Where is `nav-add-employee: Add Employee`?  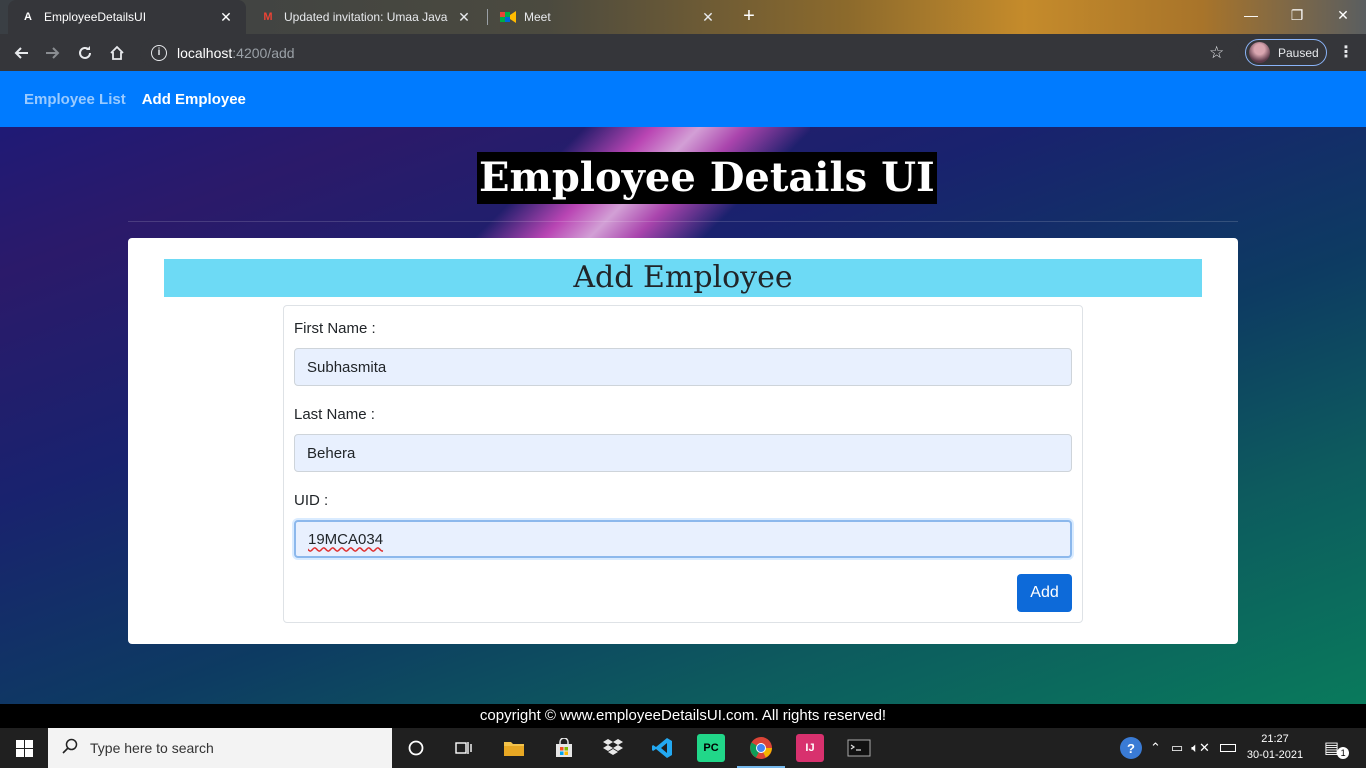
nav-add-employee: Add Employee is located at coordinates (194, 99).